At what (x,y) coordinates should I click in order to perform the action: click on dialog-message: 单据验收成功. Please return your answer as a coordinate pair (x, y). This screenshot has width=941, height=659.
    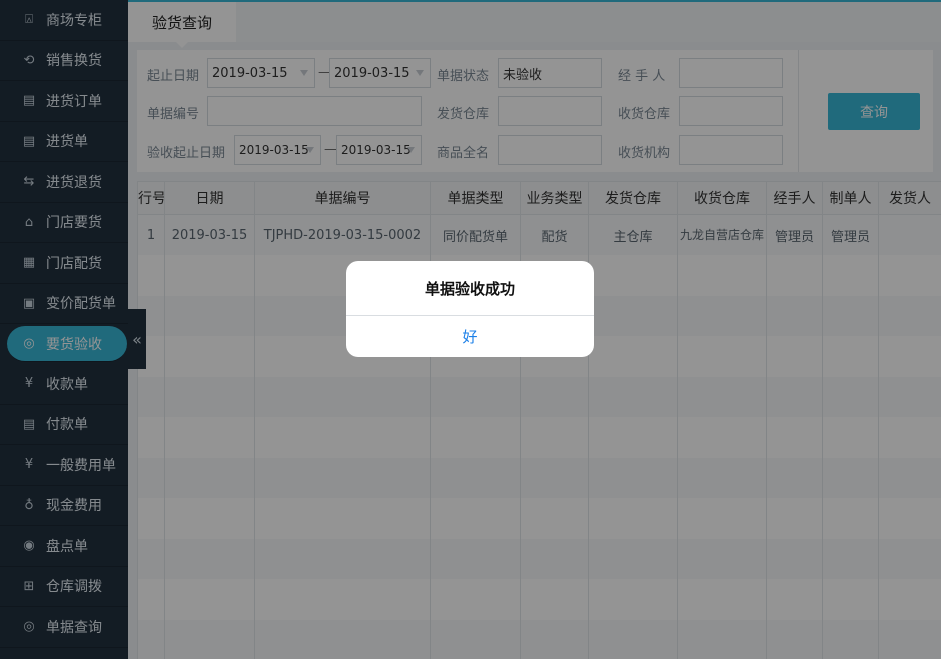
    Looking at the image, I should click on (470, 288).